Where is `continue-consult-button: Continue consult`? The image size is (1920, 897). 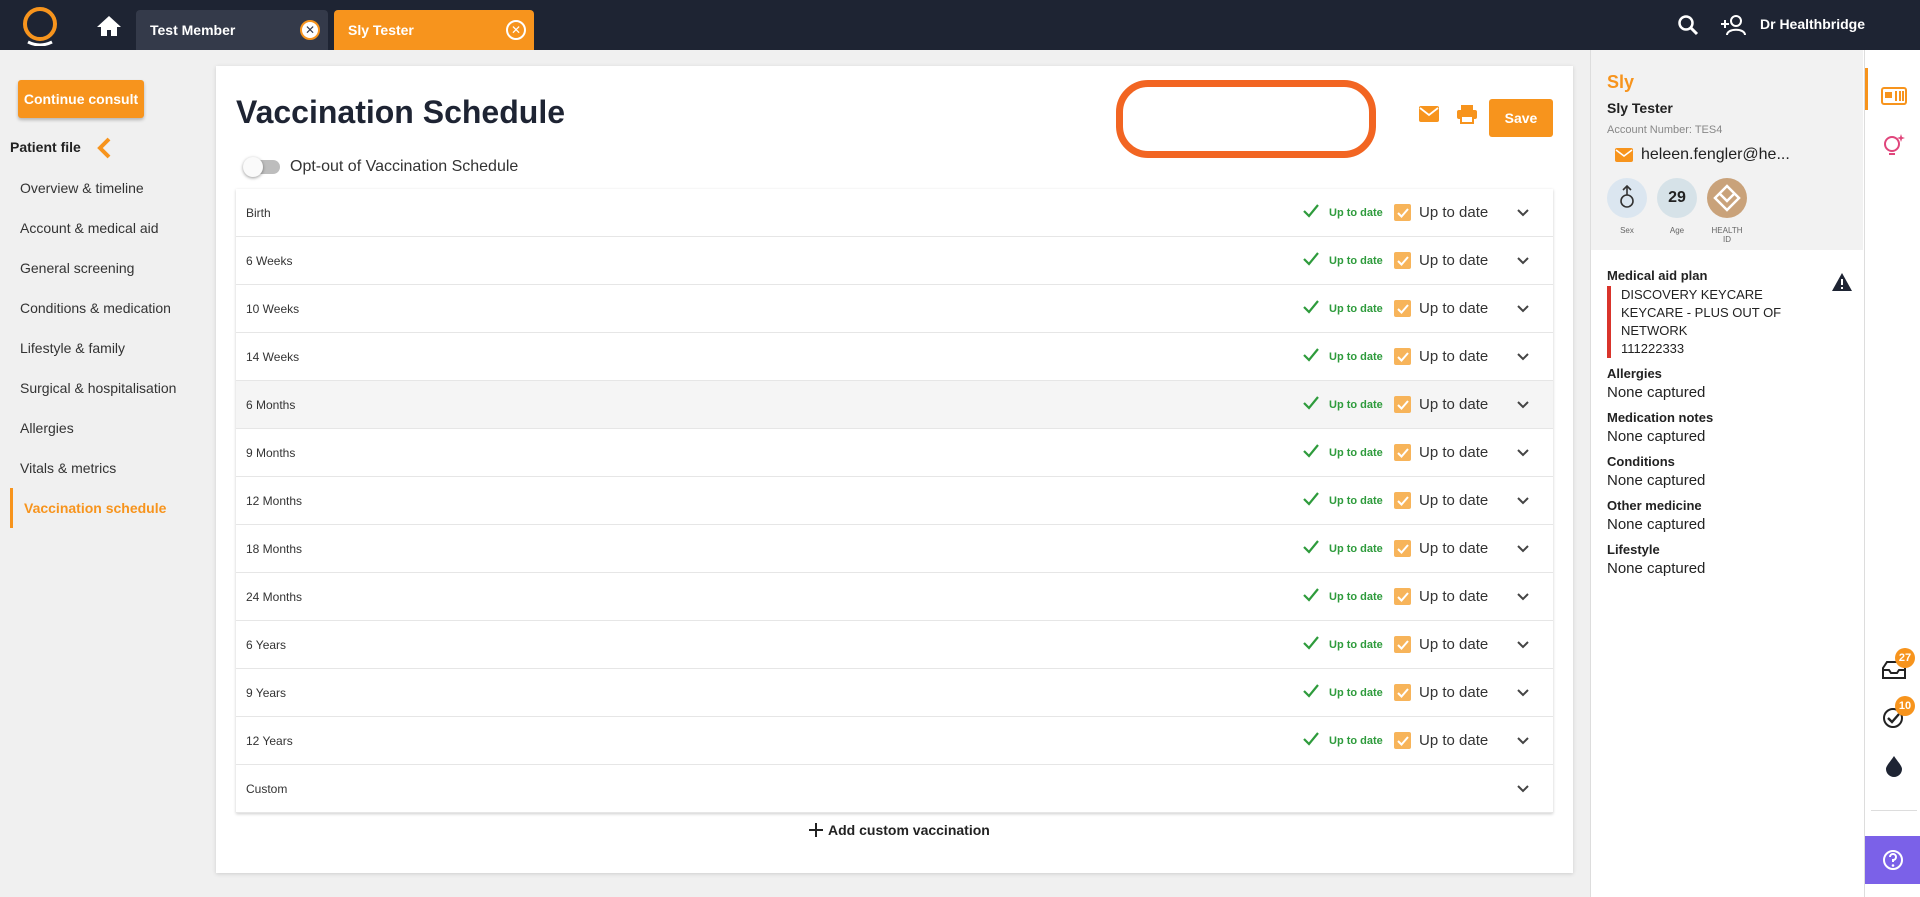 continue-consult-button: Continue consult is located at coordinates (81, 99).